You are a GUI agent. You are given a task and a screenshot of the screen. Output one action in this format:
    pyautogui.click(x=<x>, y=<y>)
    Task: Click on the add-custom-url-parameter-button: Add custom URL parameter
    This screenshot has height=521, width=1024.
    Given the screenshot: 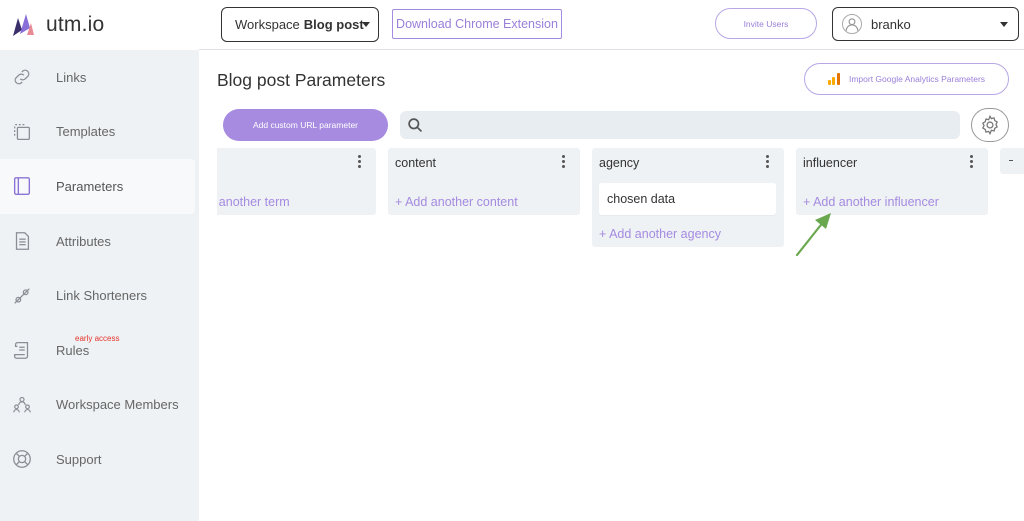 What is the action you would take?
    pyautogui.click(x=305, y=125)
    